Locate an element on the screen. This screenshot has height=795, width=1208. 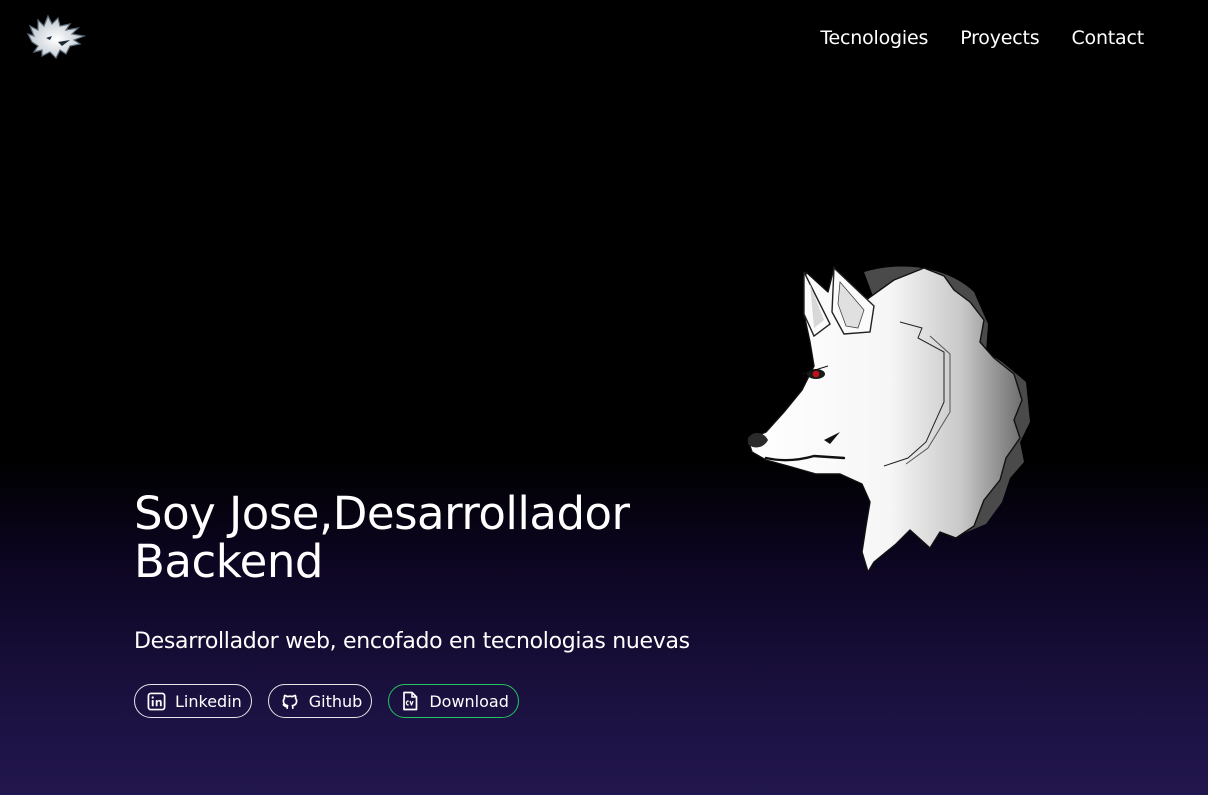
github-button-label: Github is located at coordinates (335, 701).